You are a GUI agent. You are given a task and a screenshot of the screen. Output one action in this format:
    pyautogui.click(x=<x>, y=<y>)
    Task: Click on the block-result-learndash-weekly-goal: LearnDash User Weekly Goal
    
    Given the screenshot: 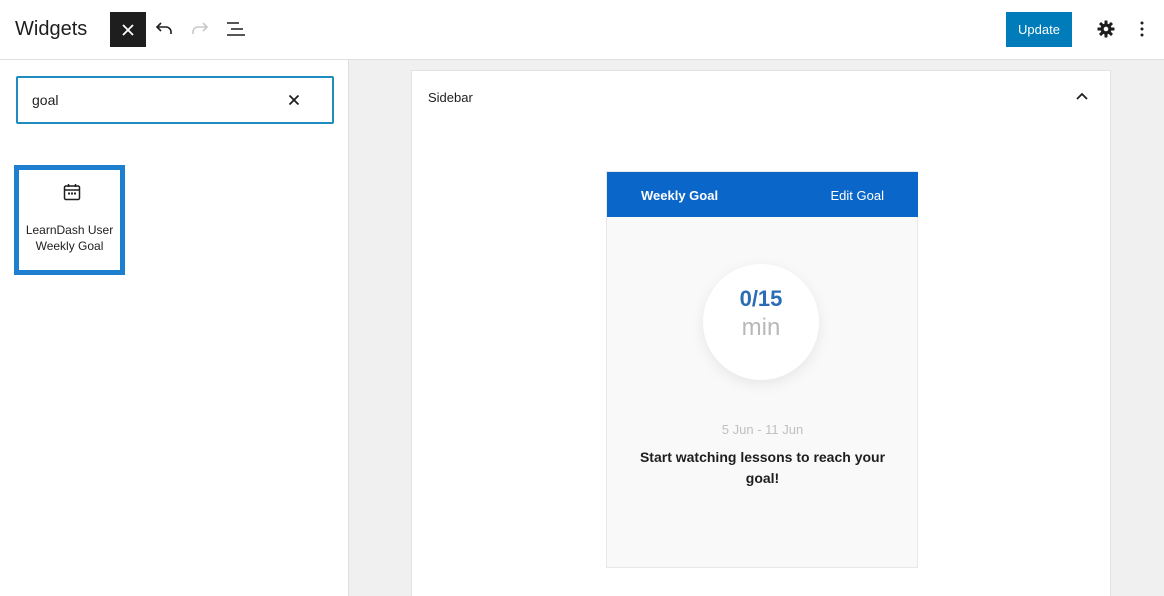 What is the action you would take?
    pyautogui.click(x=69, y=220)
    